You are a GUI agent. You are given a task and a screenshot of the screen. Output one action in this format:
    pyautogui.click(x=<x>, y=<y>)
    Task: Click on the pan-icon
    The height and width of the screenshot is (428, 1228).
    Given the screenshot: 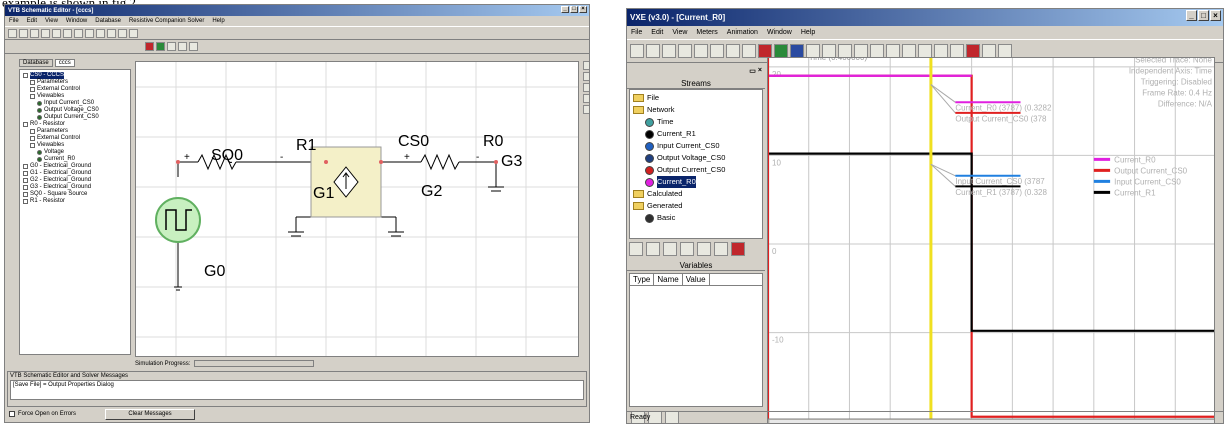 What is the action you would take?
    pyautogui.click(x=586, y=98)
    